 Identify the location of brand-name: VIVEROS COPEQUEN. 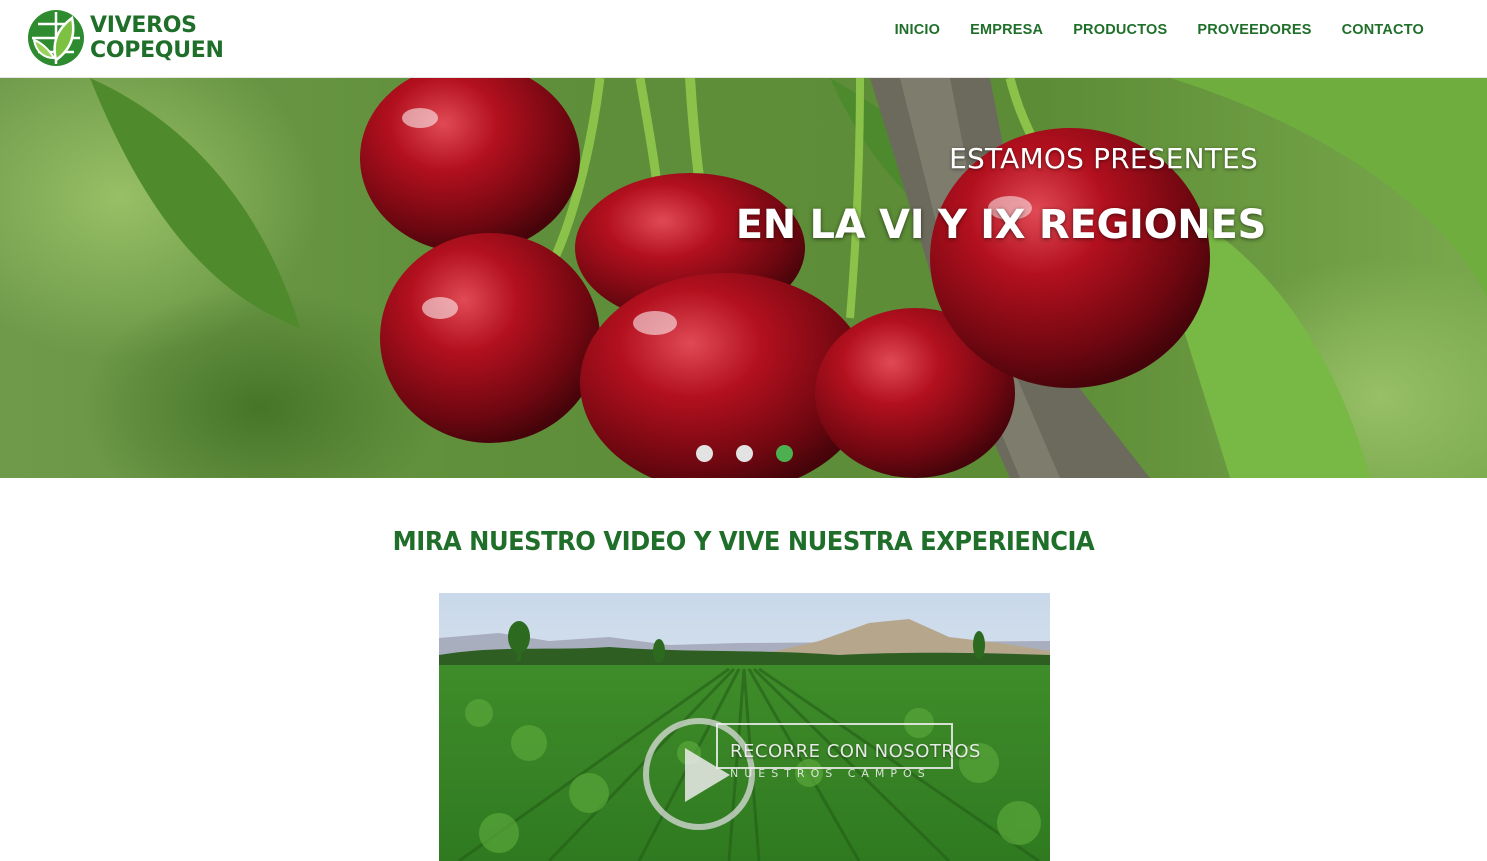
(157, 38).